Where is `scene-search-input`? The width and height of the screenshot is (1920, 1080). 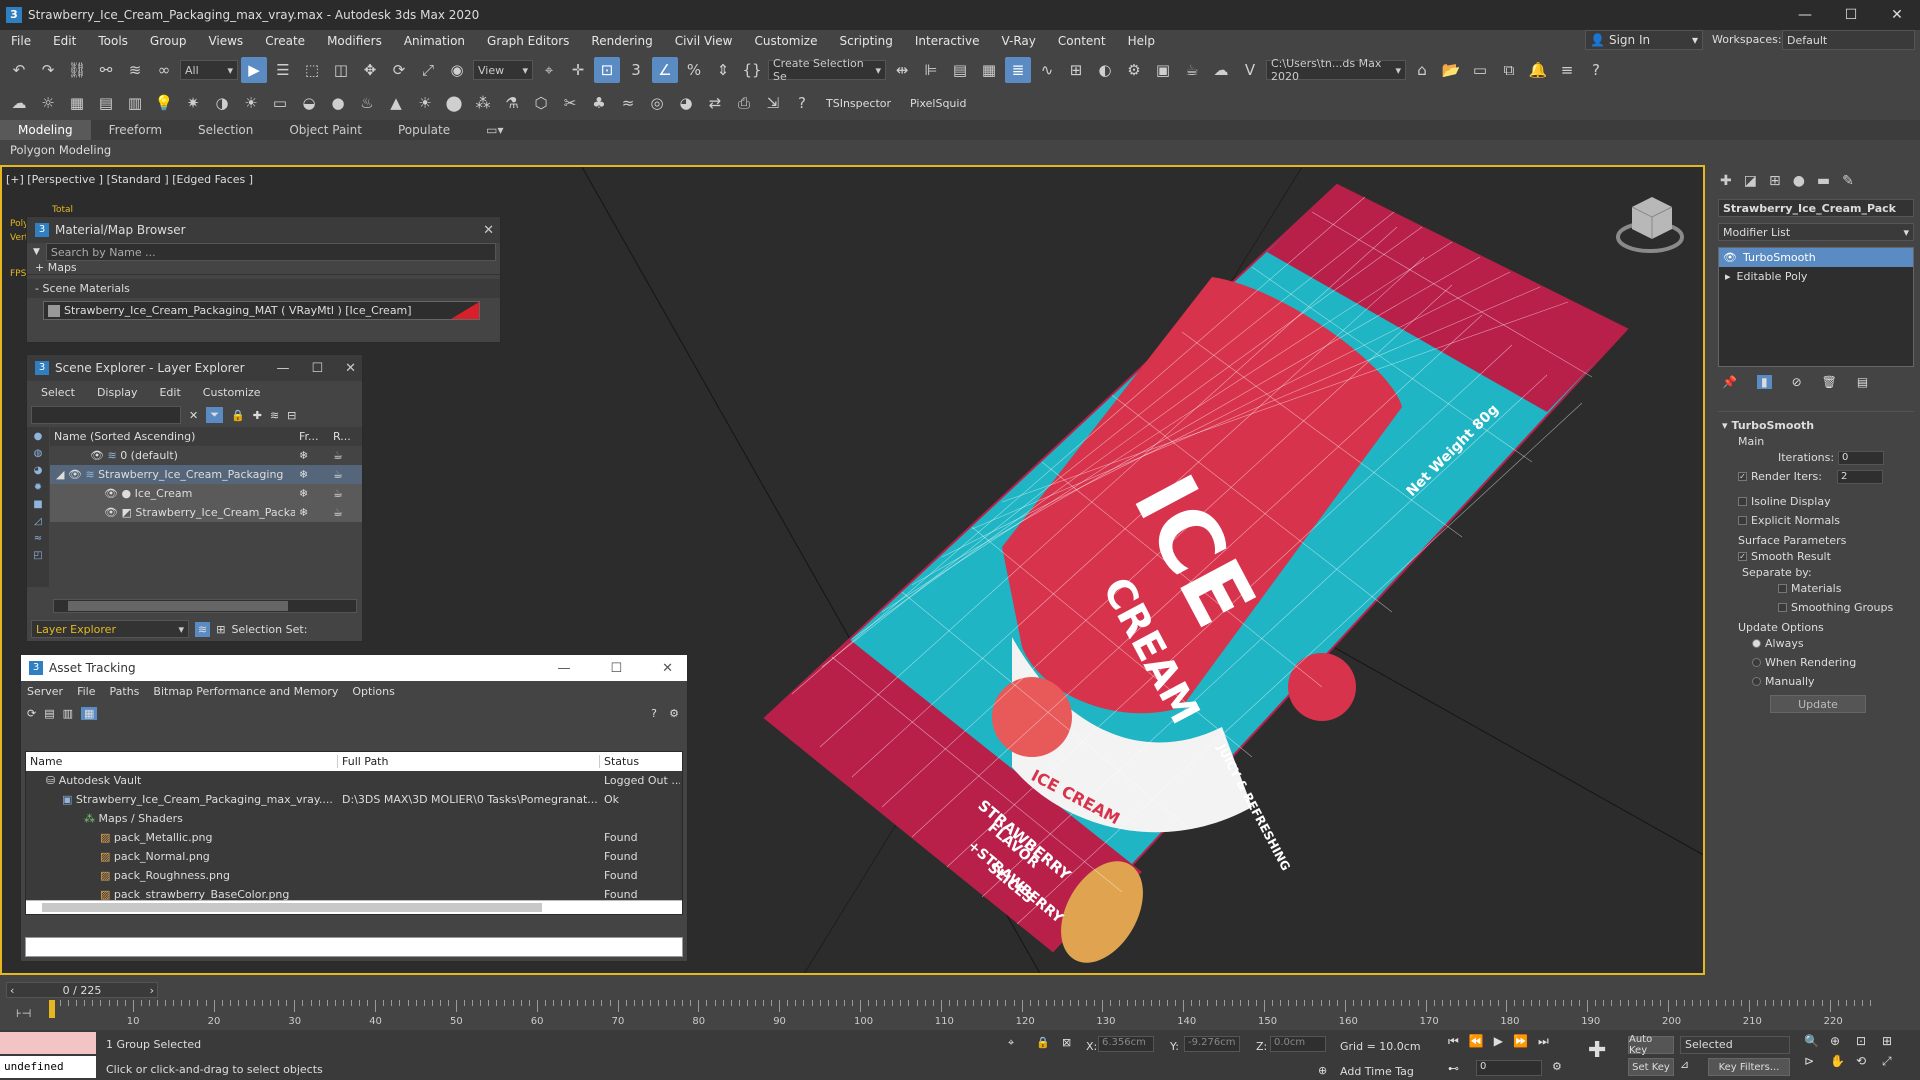 scene-search-input is located at coordinates (106, 415).